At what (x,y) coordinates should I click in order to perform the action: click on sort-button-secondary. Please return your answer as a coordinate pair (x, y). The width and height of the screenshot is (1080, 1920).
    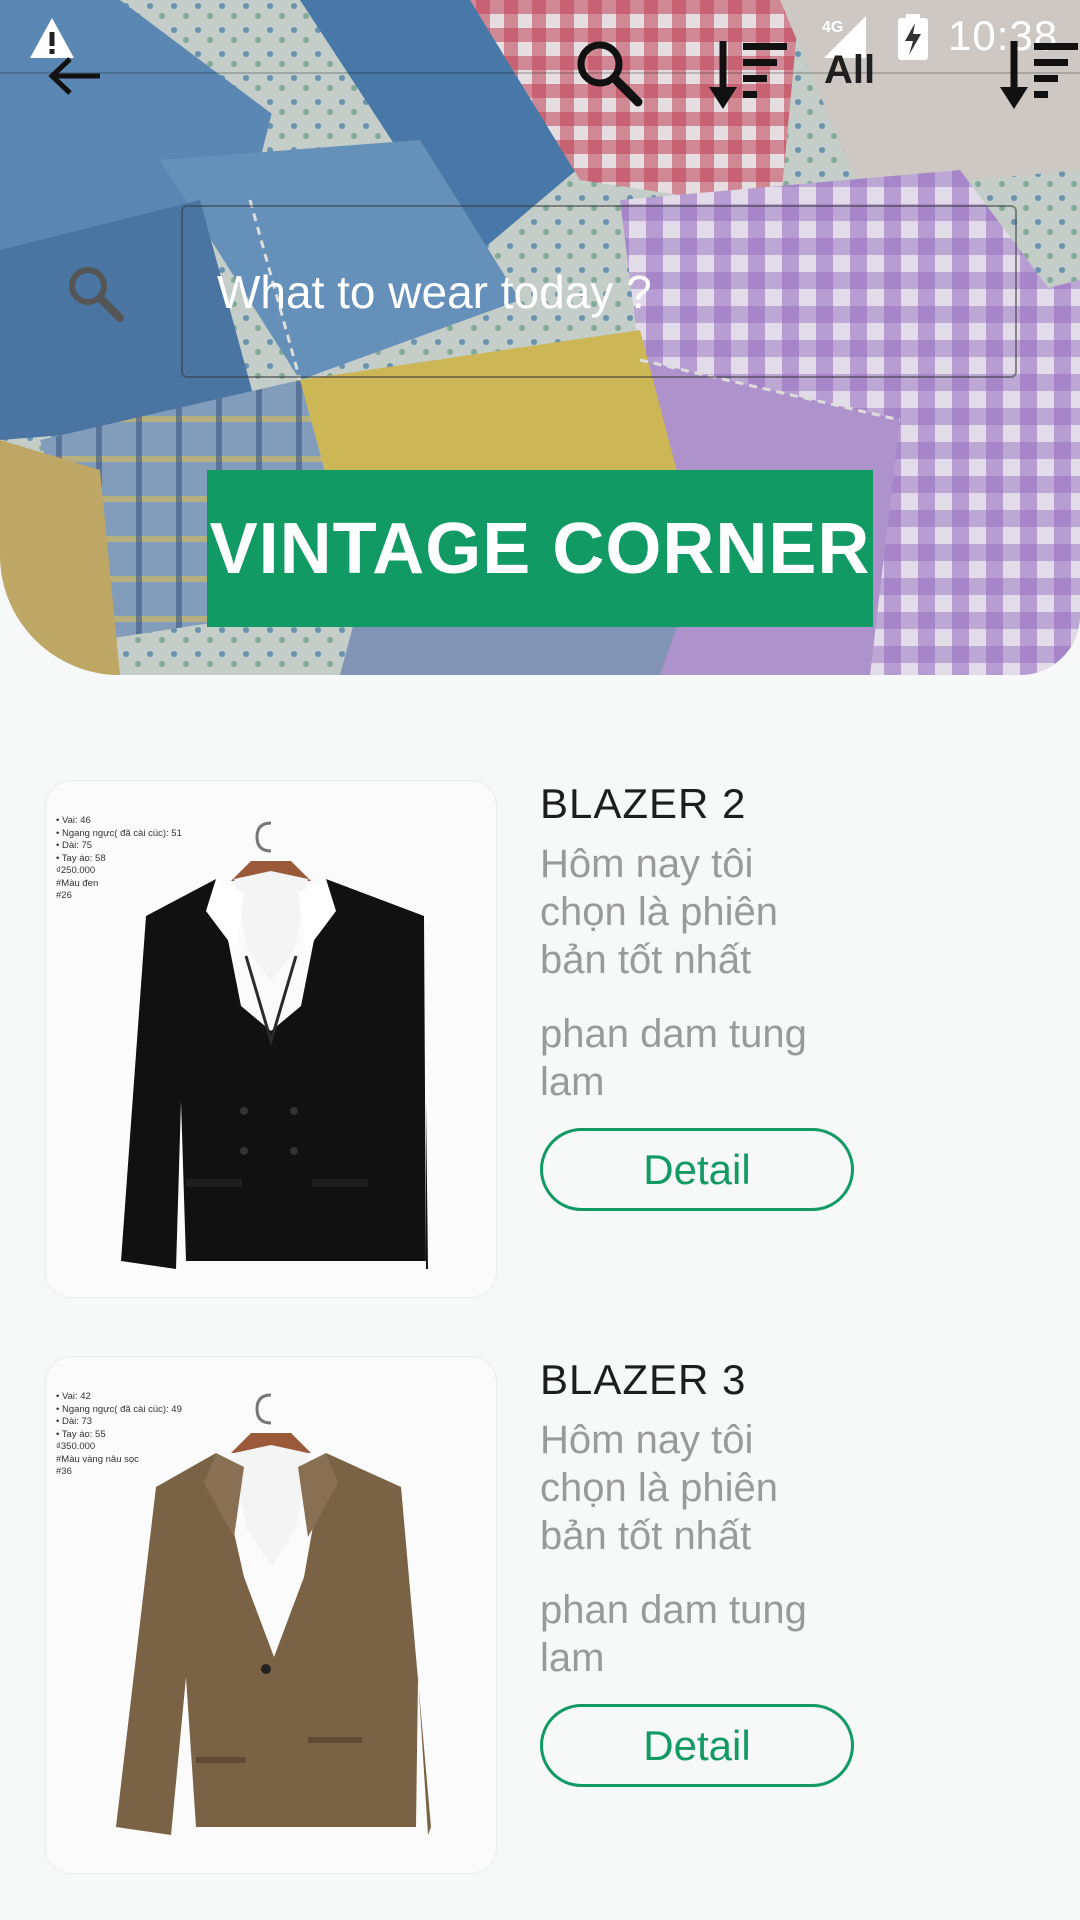
    Looking at the image, I should click on (1040, 74).